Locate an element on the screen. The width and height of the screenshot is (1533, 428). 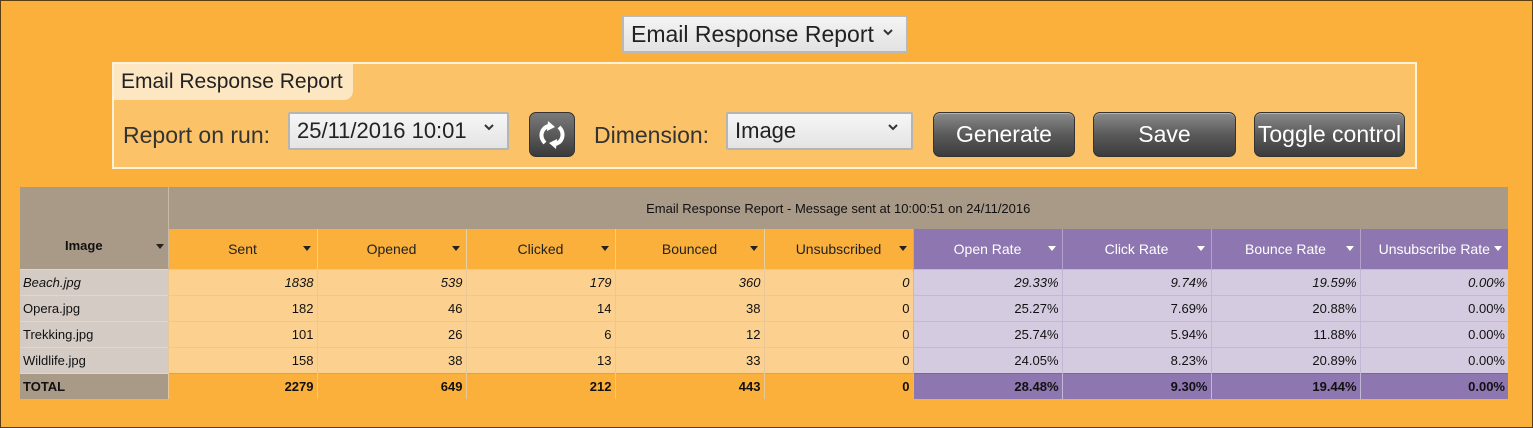
row-dimension-header-label: Image is located at coordinates (84, 245).